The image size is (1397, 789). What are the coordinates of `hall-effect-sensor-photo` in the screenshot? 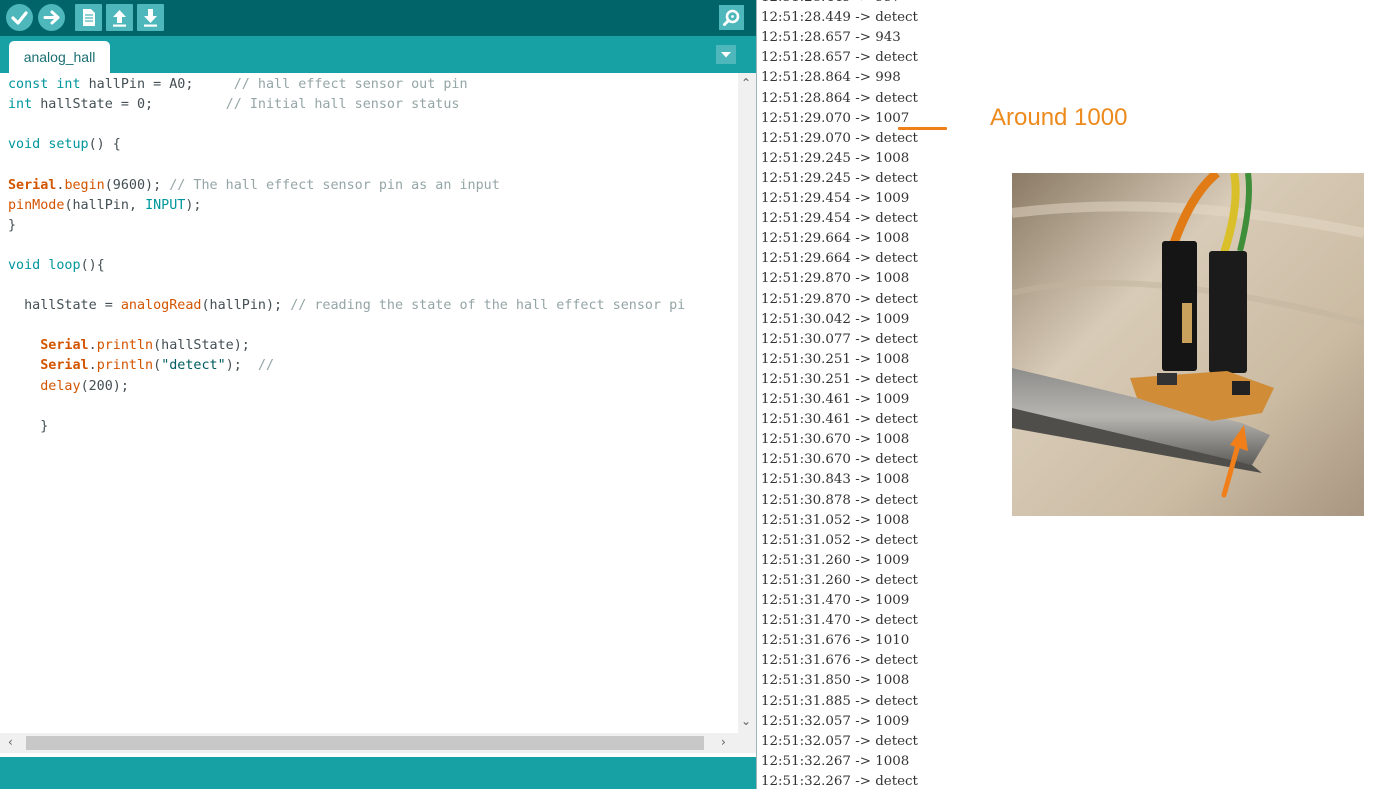 It's located at (1188, 344).